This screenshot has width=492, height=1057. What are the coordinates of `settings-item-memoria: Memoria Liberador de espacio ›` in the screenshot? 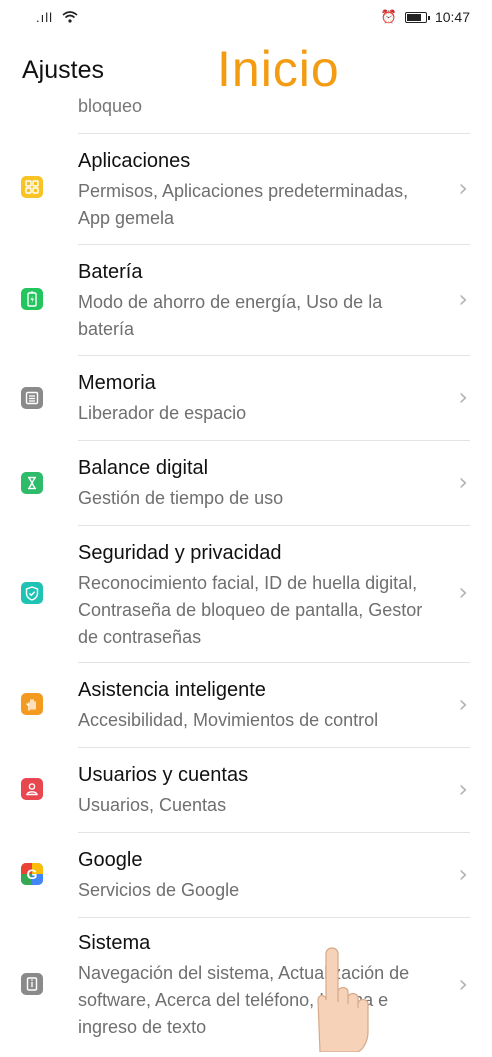 It's located at (246, 398).